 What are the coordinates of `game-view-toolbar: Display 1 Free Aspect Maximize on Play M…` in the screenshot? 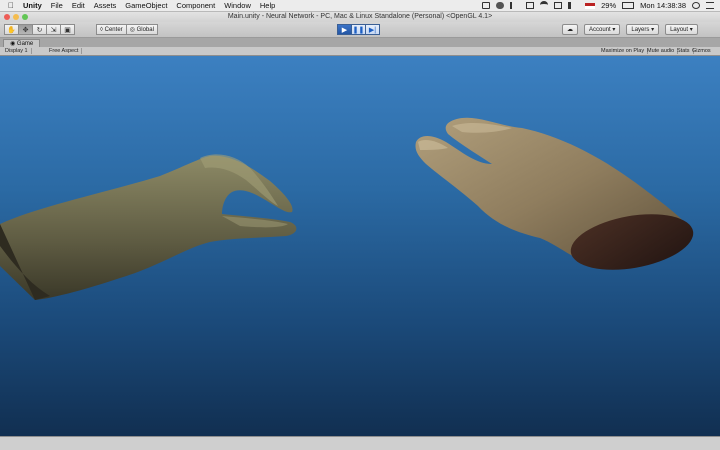 It's located at (360, 51).